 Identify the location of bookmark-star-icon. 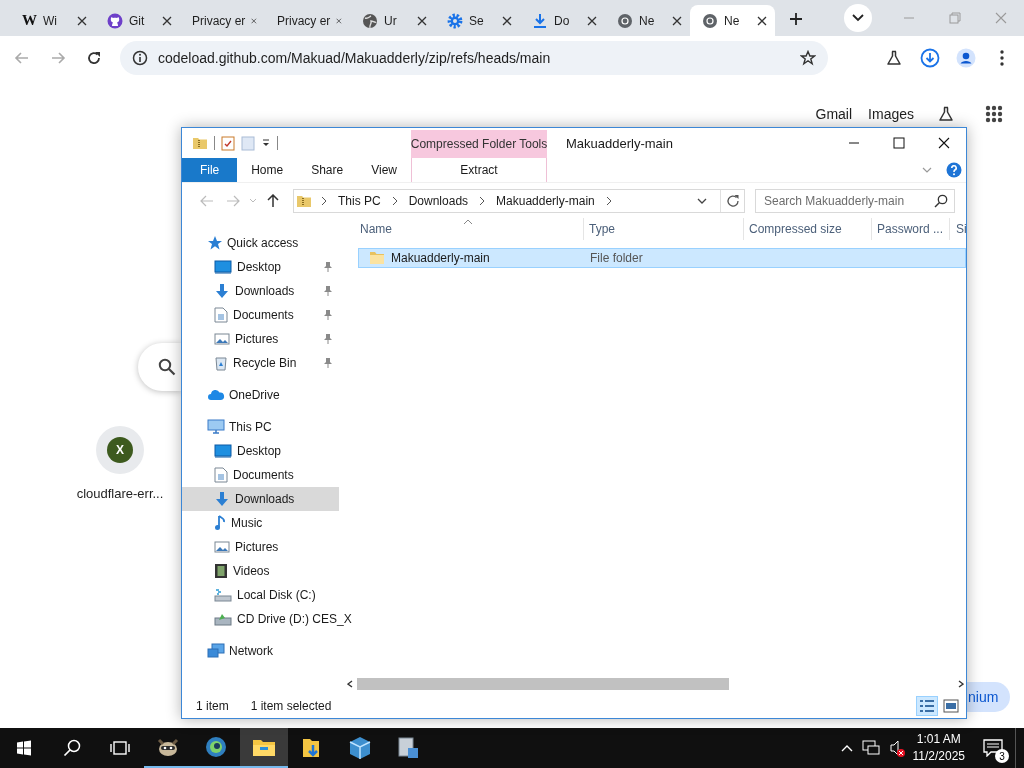
(808, 58).